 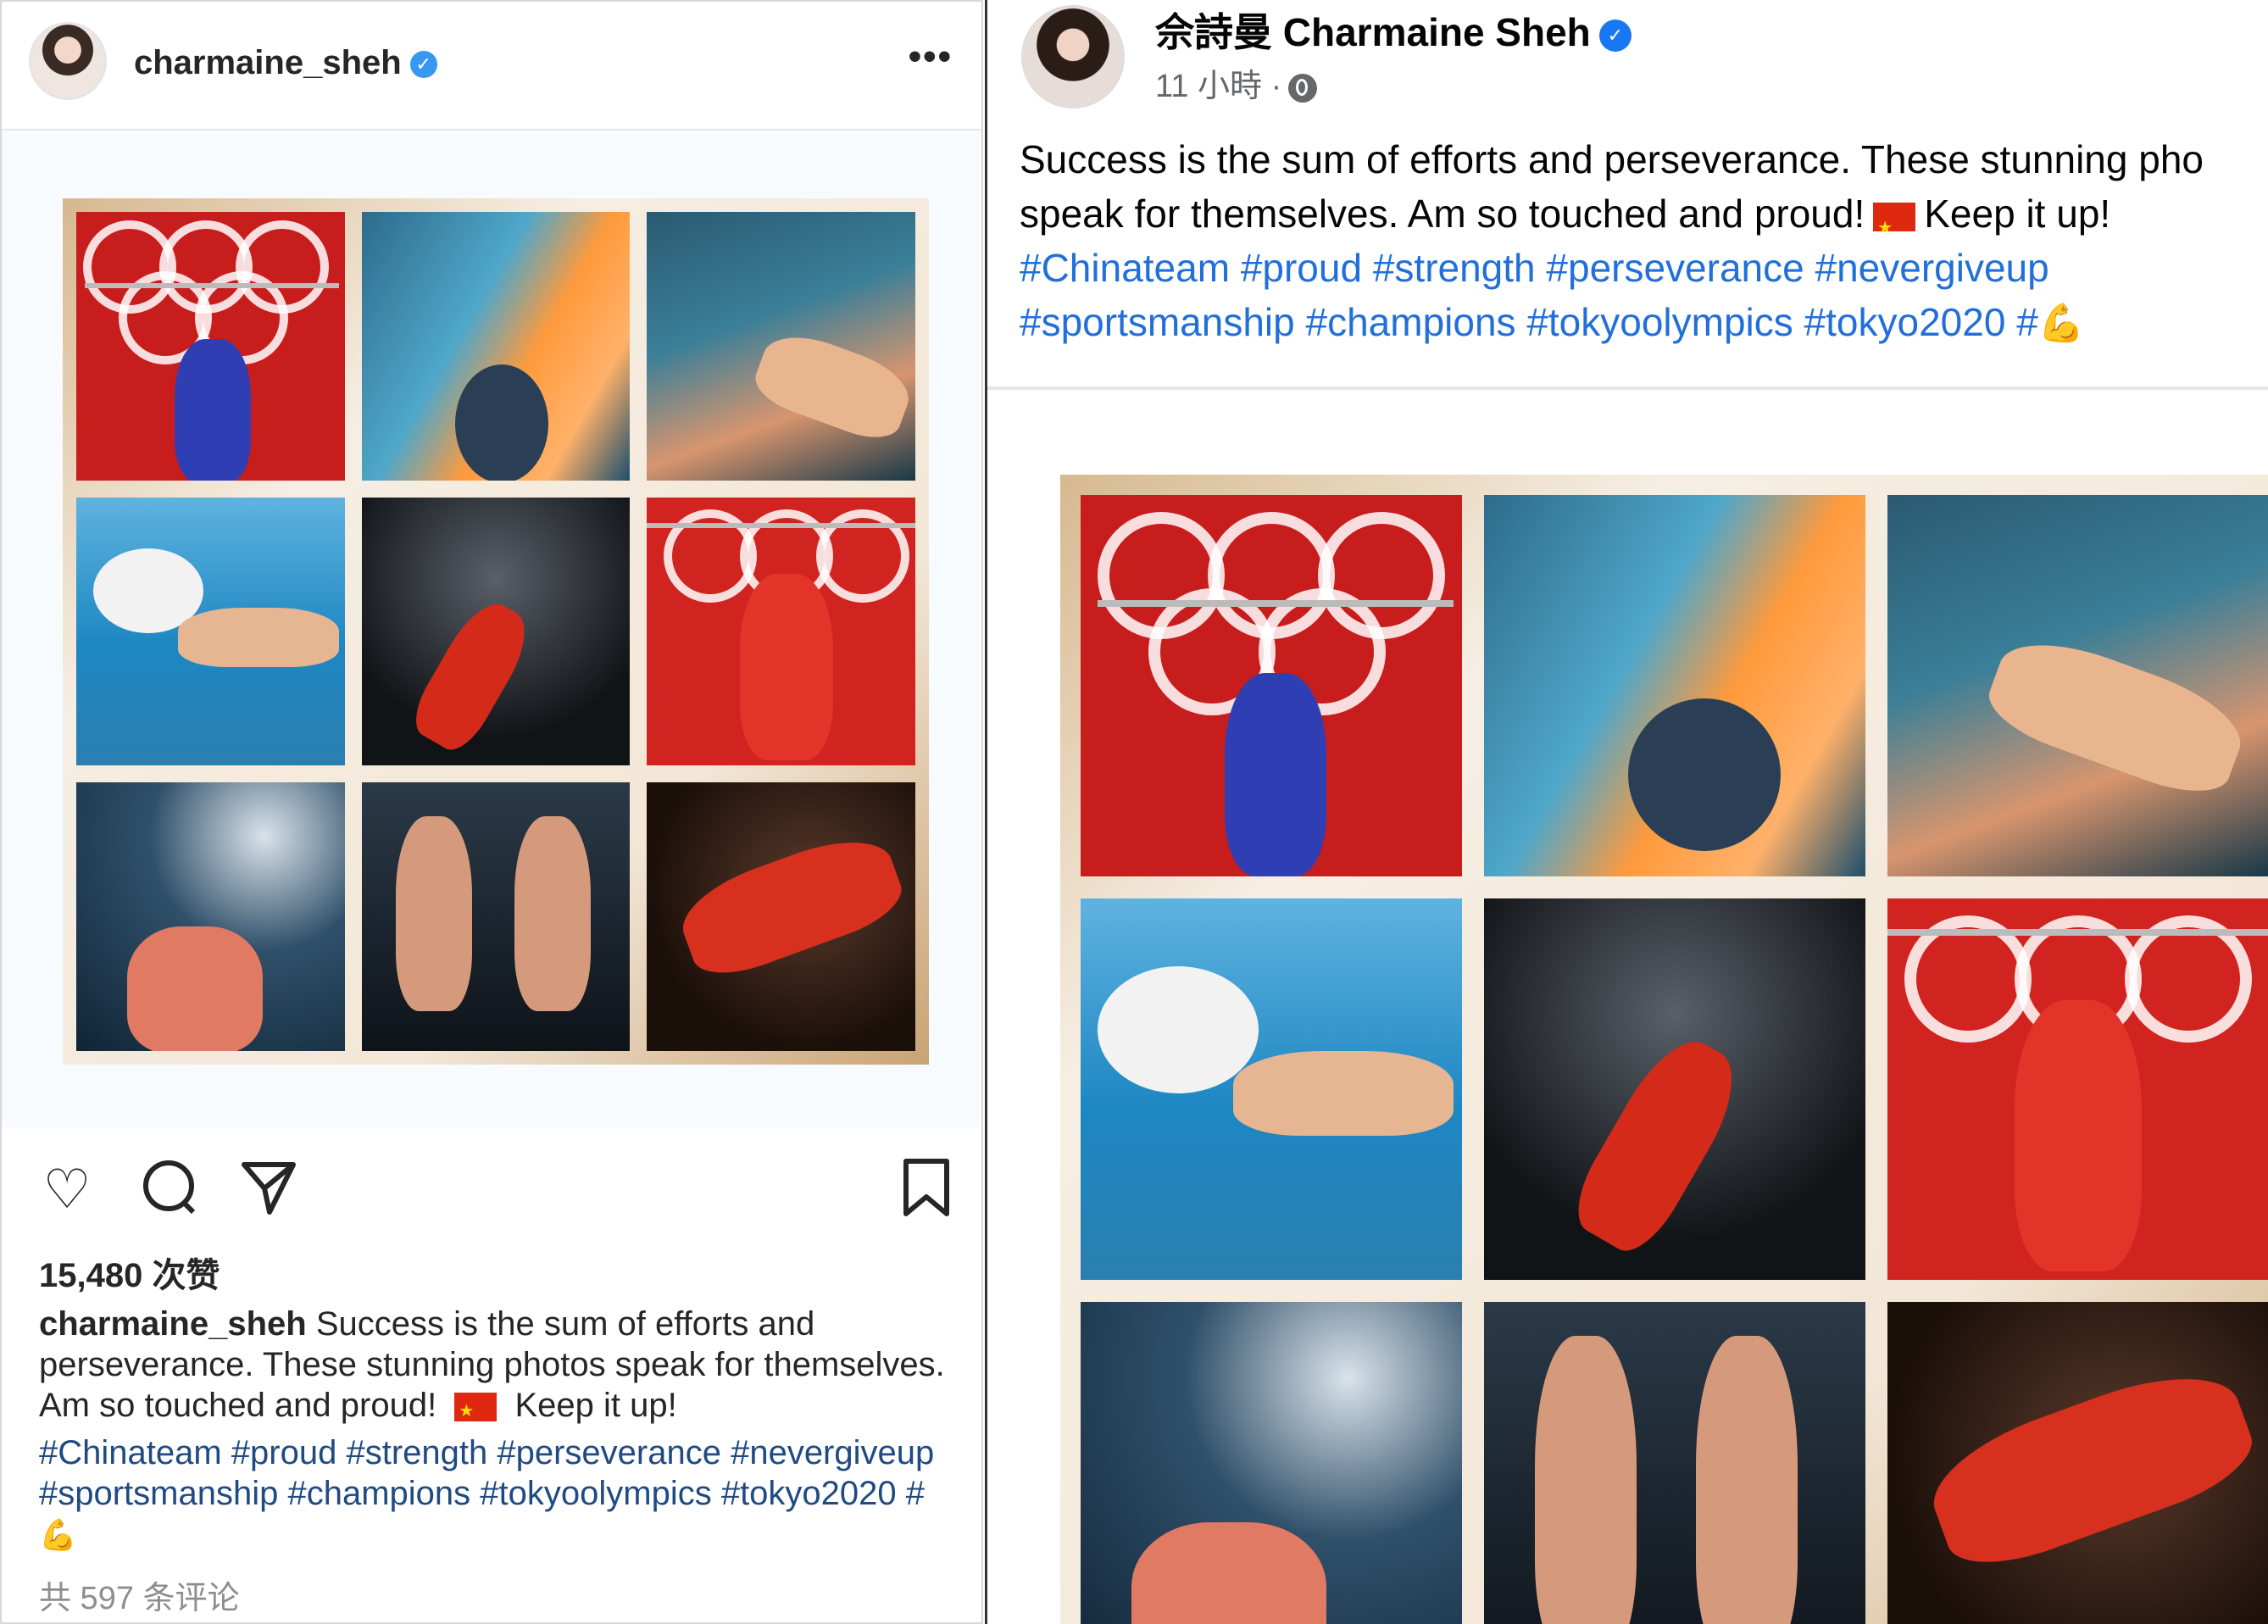 What do you see at coordinates (596, 1405) in the screenshot?
I see `caption-text-2: Keep it up!` at bounding box center [596, 1405].